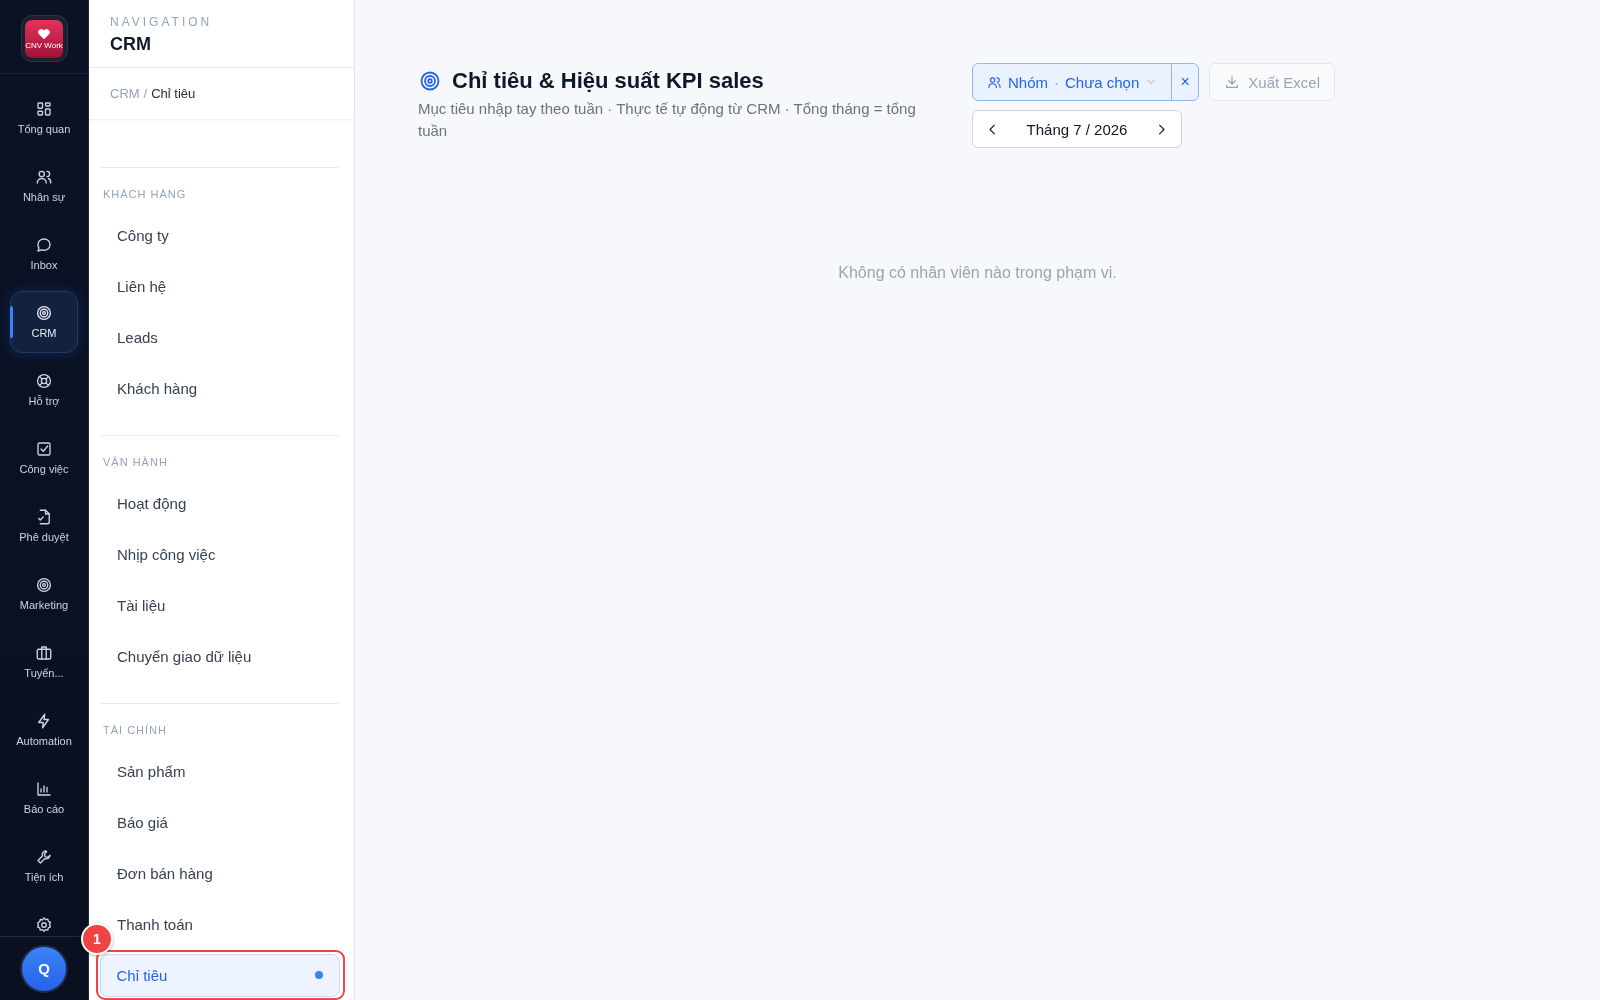 The image size is (1600, 1000). Describe the element at coordinates (44, 245) in the screenshot. I see `chat-icon` at that location.